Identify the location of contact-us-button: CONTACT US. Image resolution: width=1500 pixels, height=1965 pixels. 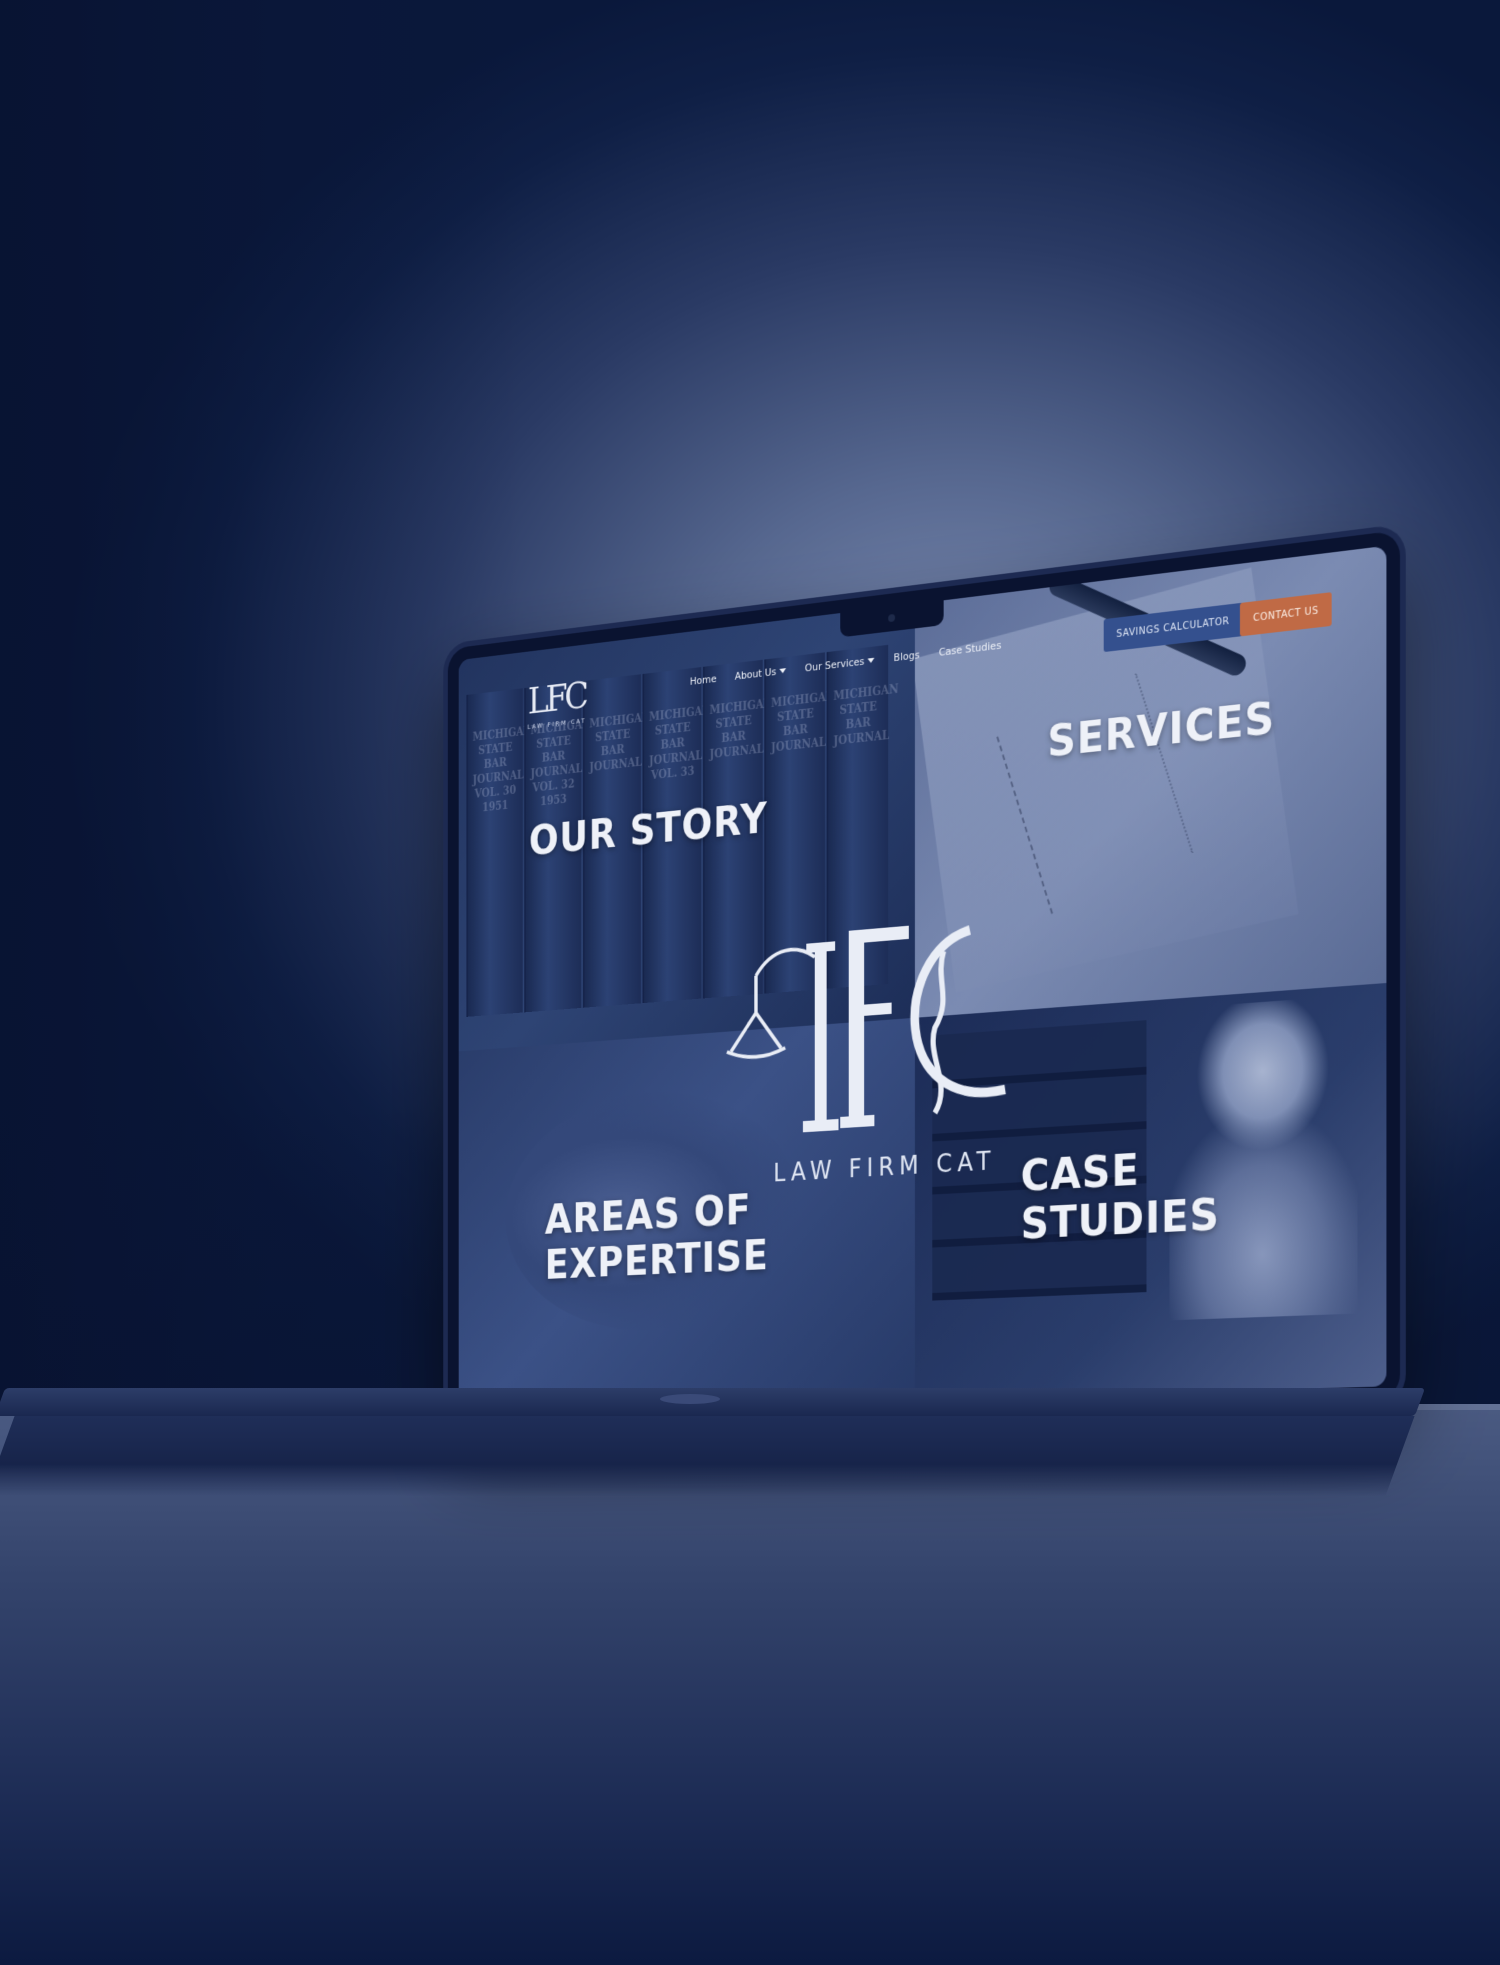
(1285, 614).